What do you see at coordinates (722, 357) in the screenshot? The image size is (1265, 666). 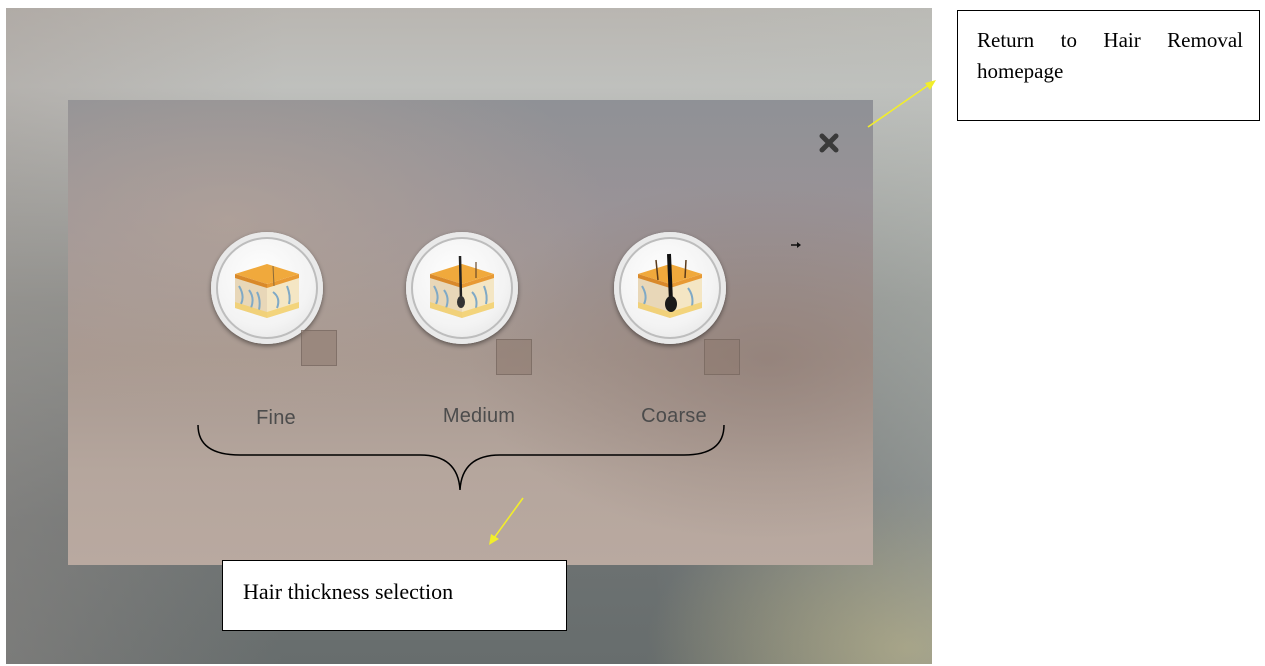 I see `coarse-checkbox` at bounding box center [722, 357].